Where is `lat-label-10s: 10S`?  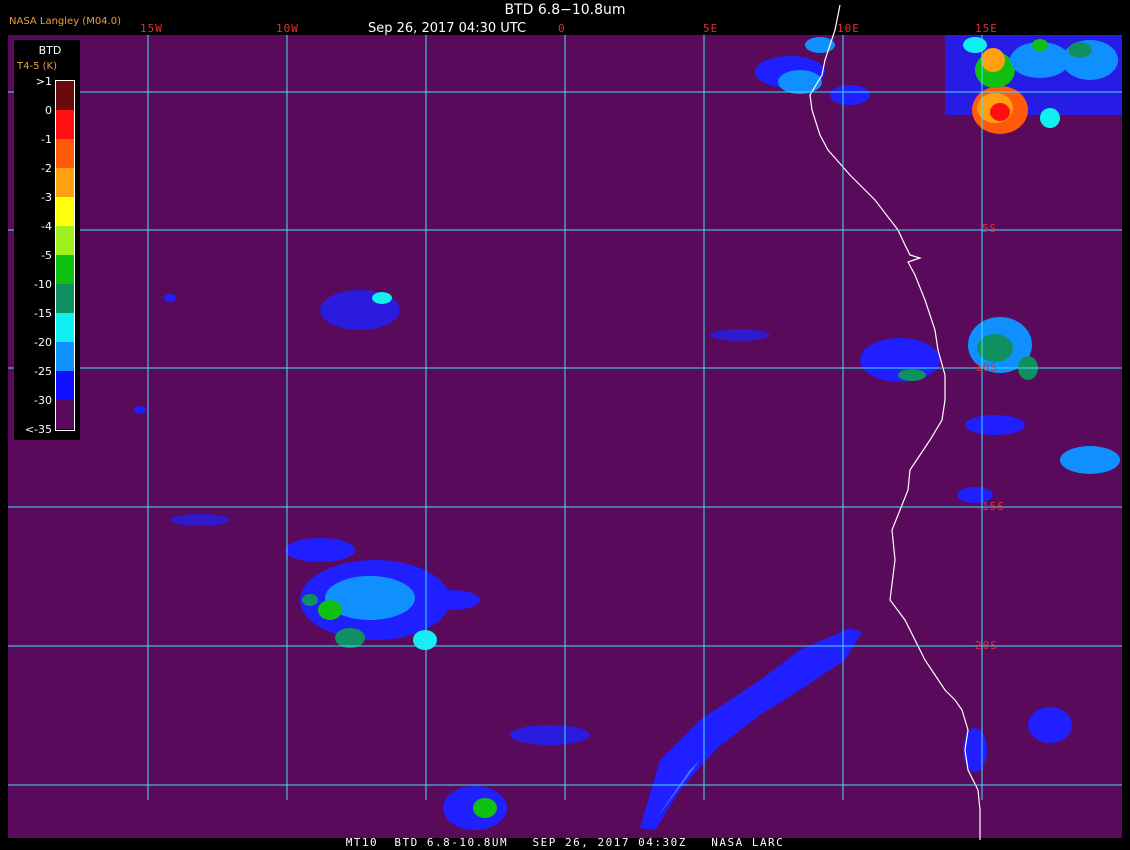
lat-label-10s: 10S is located at coordinates (986, 367).